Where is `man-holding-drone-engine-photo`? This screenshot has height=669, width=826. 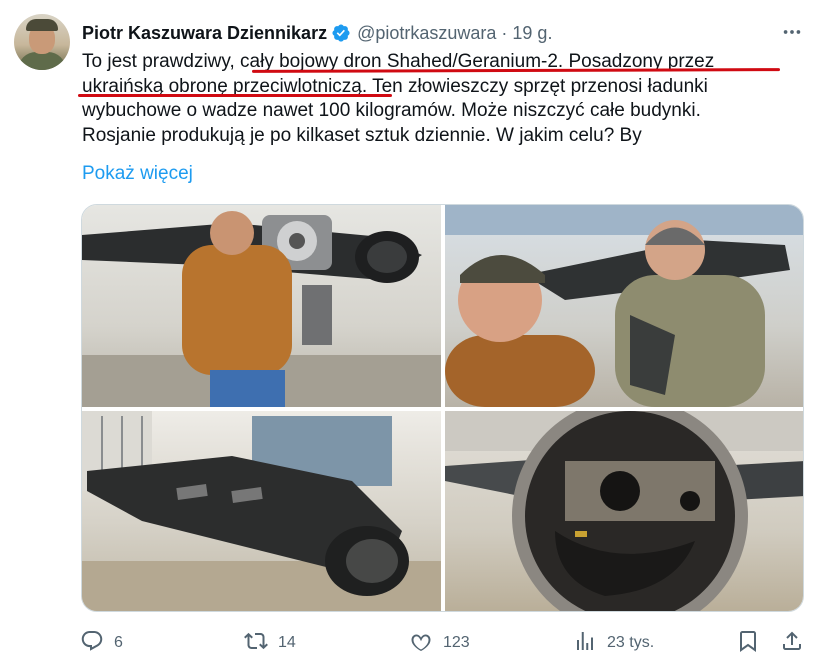
man-holding-drone-engine-photo is located at coordinates (261, 306).